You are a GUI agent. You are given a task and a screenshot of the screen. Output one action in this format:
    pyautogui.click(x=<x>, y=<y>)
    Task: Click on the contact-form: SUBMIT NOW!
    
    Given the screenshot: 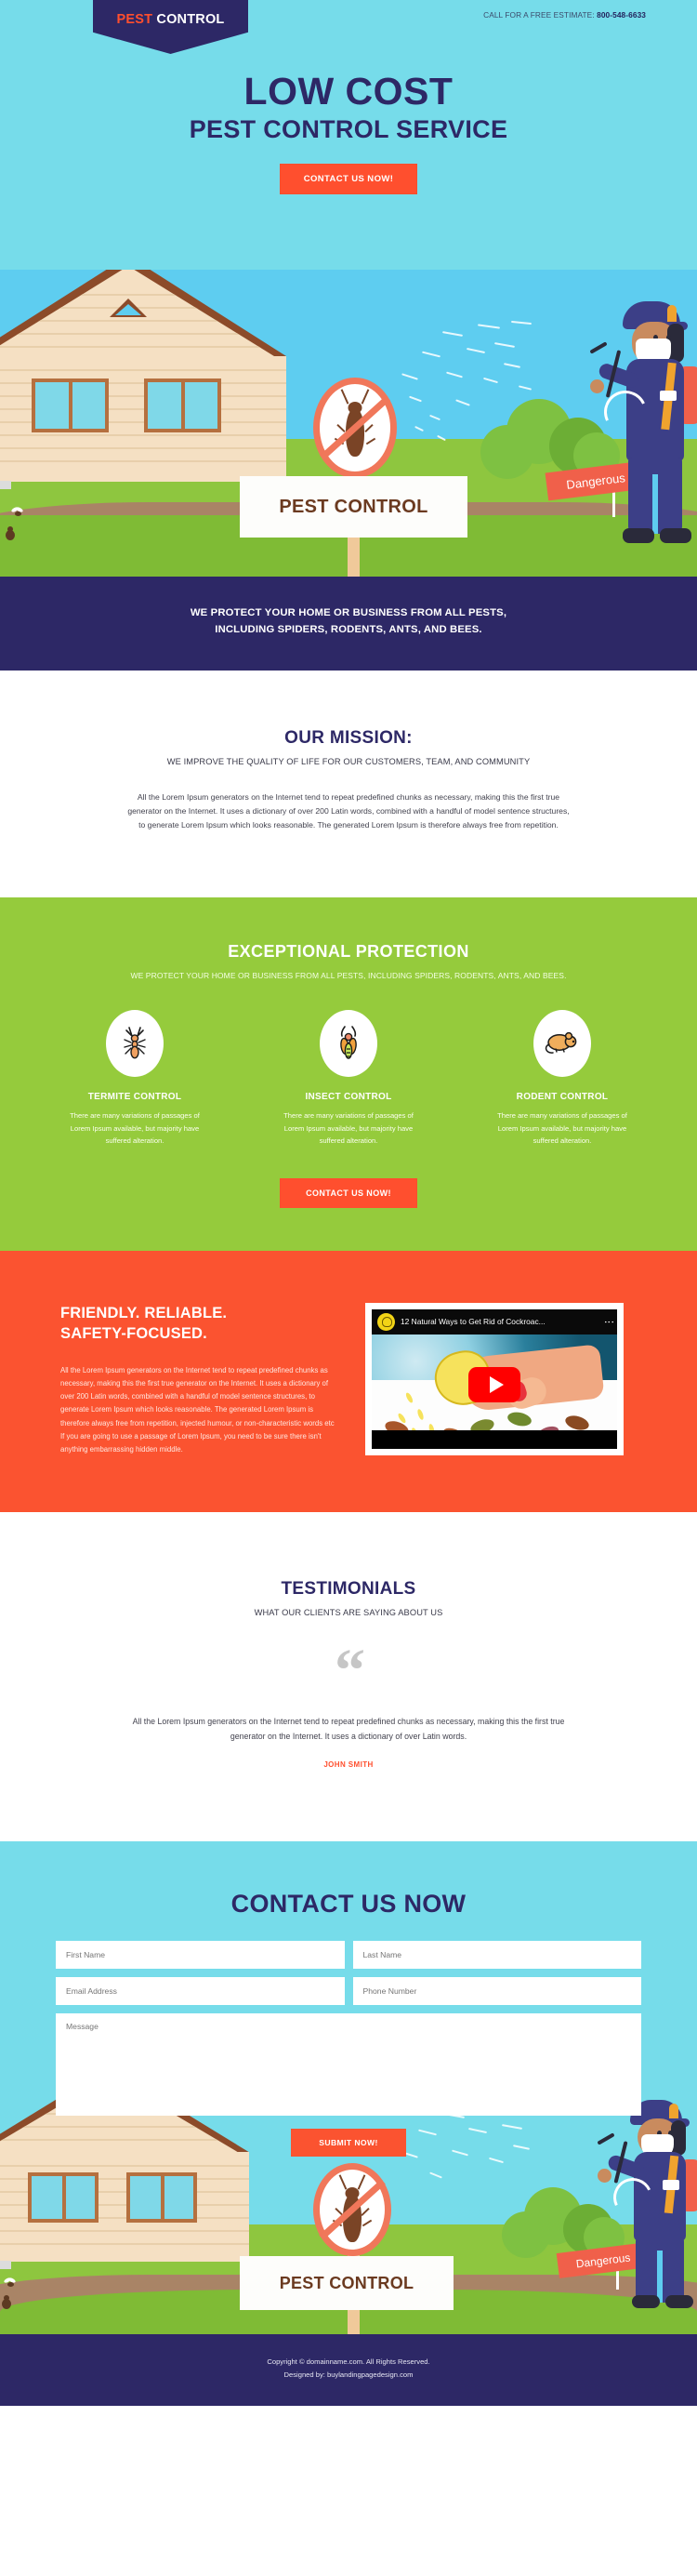 What is the action you would take?
    pyautogui.click(x=348, y=2049)
    